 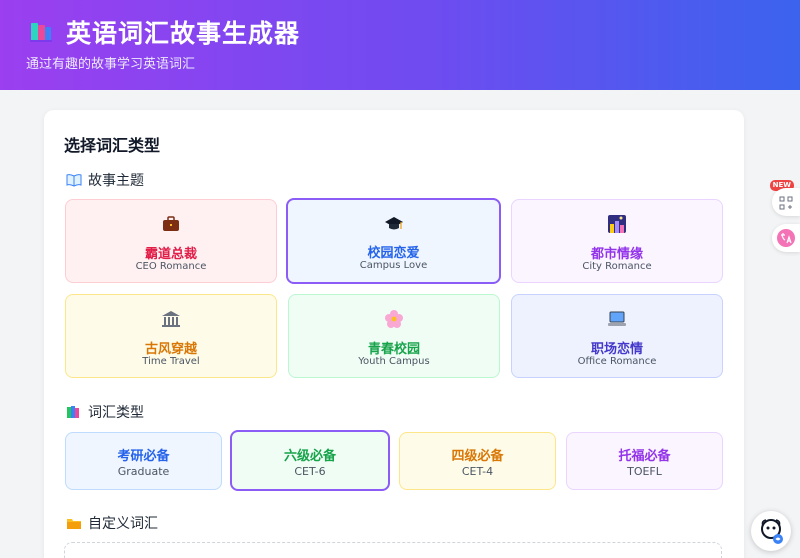 I want to click on vocab-english: TOEFL, so click(x=644, y=471).